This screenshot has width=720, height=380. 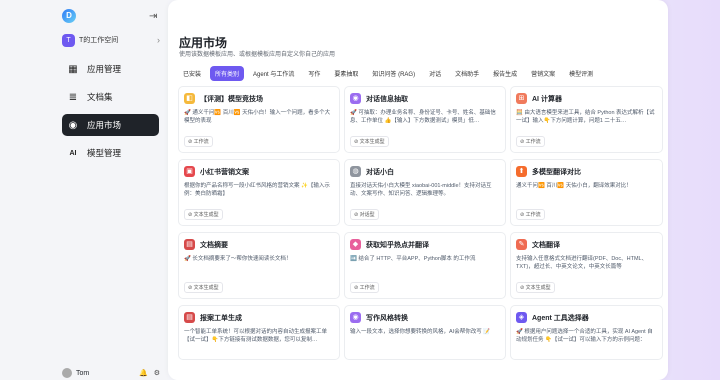 I want to click on sidebar-item-app-market: ◉ 应用市场, so click(x=110, y=125).